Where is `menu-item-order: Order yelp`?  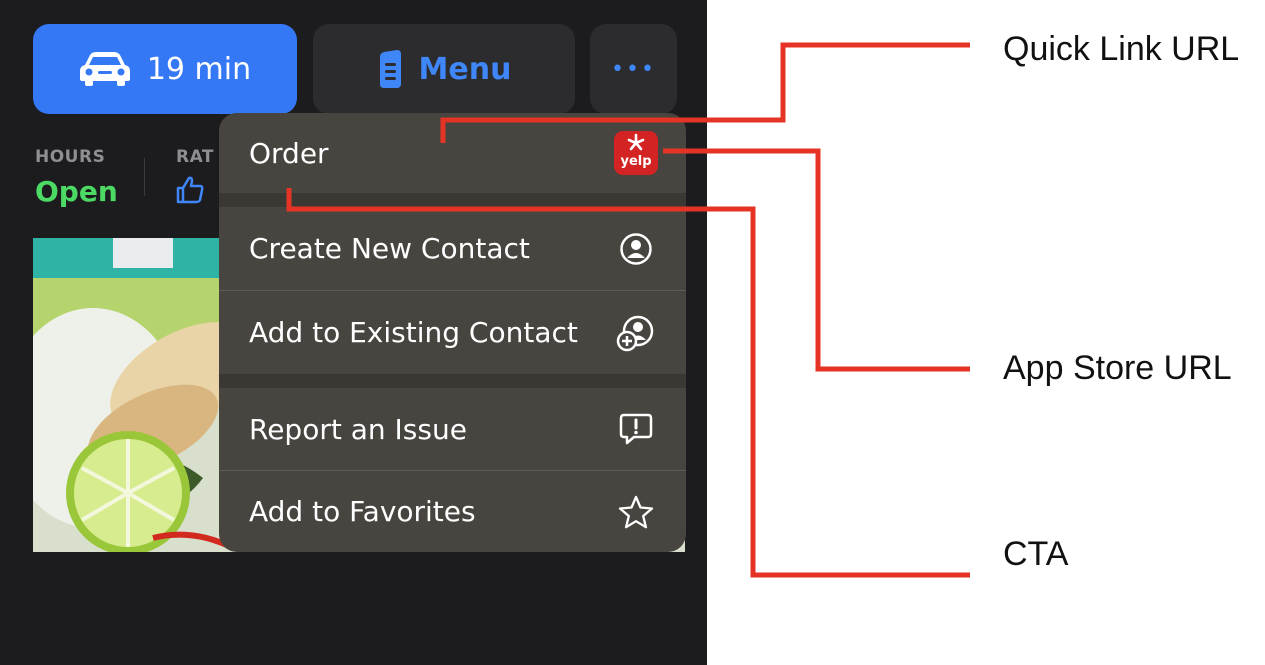
menu-item-order: Order yelp is located at coordinates (452, 153).